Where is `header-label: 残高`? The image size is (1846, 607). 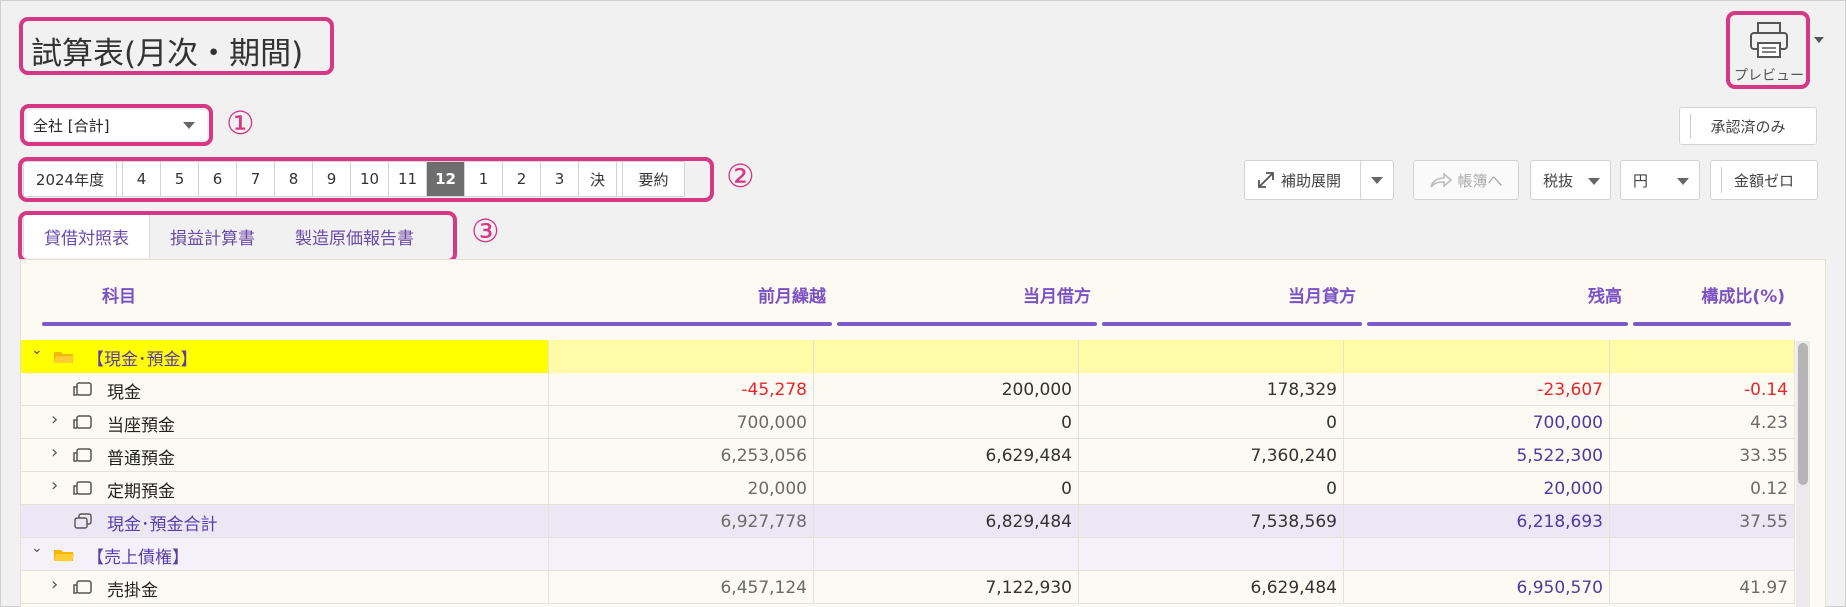 header-label: 残高 is located at coordinates (1605, 297).